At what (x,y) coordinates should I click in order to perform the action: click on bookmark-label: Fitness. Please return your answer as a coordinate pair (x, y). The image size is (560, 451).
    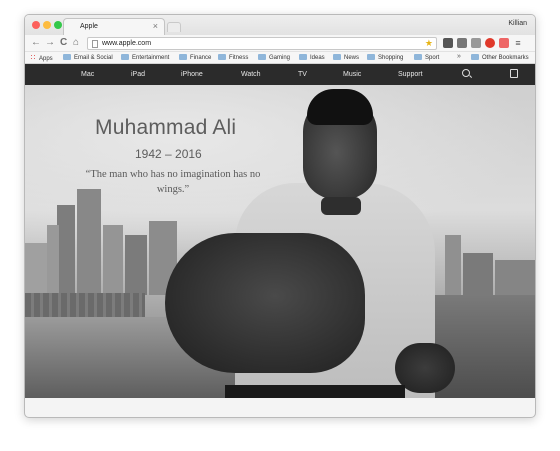
    Looking at the image, I should click on (239, 58).